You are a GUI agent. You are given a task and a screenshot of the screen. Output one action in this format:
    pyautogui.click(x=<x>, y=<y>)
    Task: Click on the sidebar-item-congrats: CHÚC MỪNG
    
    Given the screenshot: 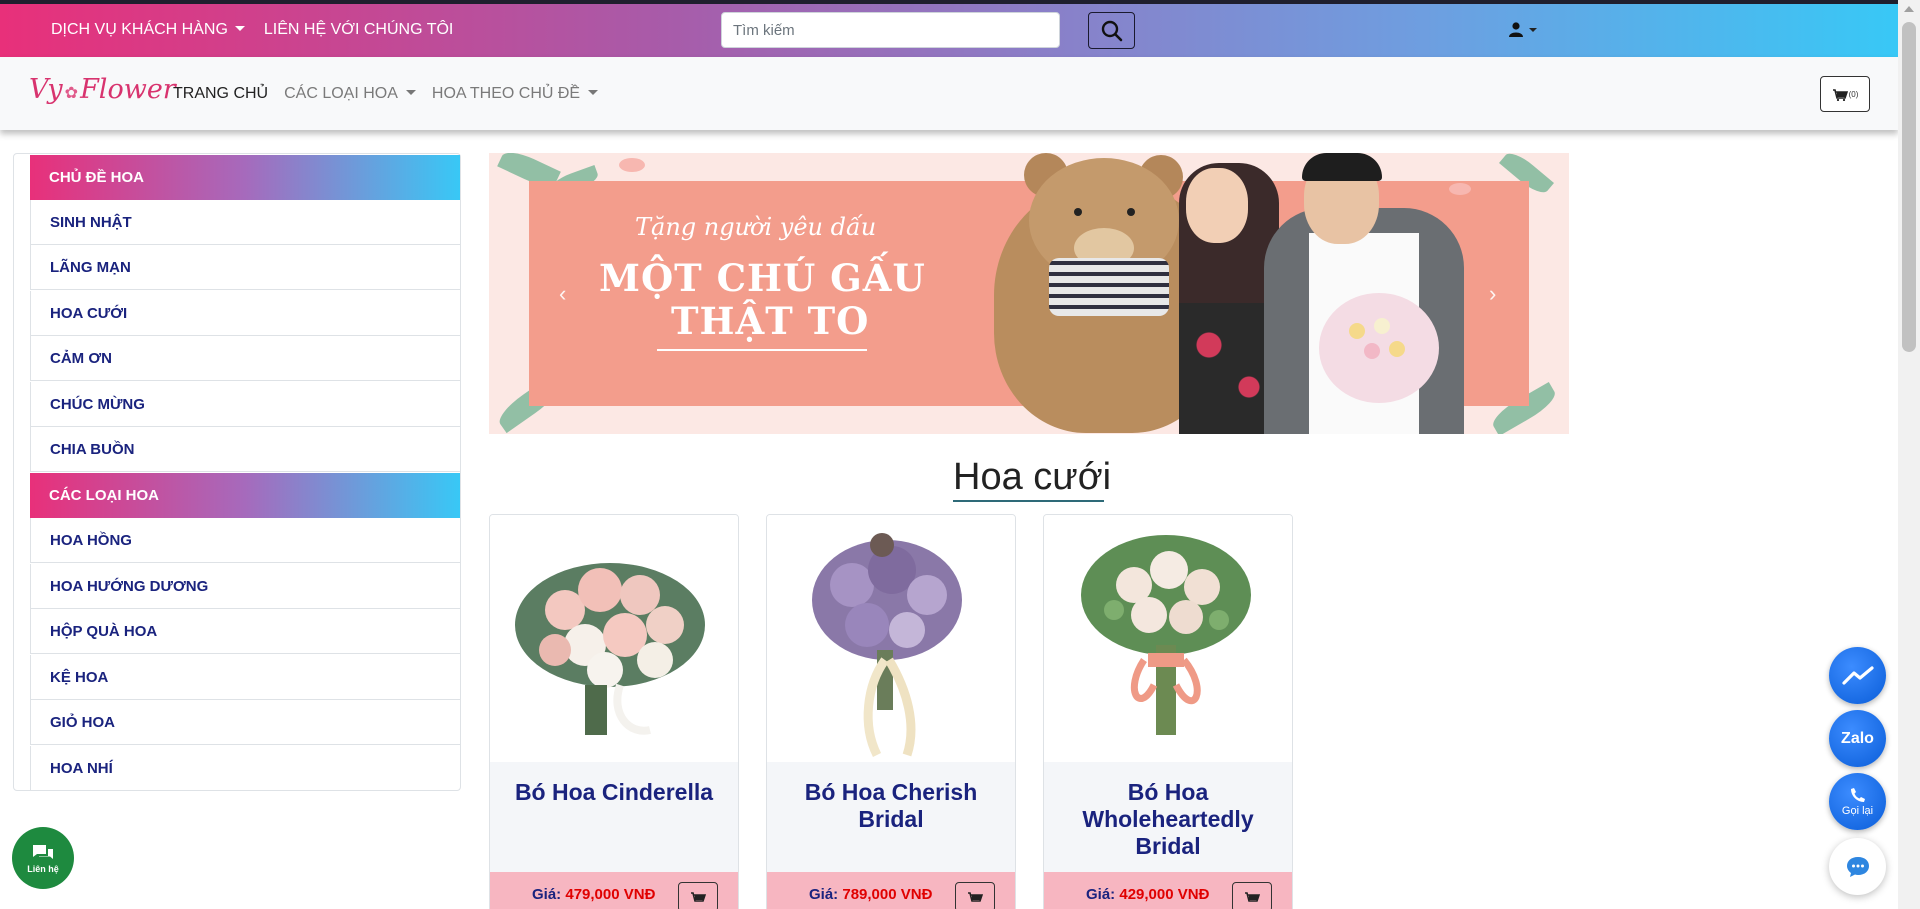 What is the action you would take?
    pyautogui.click(x=245, y=404)
    